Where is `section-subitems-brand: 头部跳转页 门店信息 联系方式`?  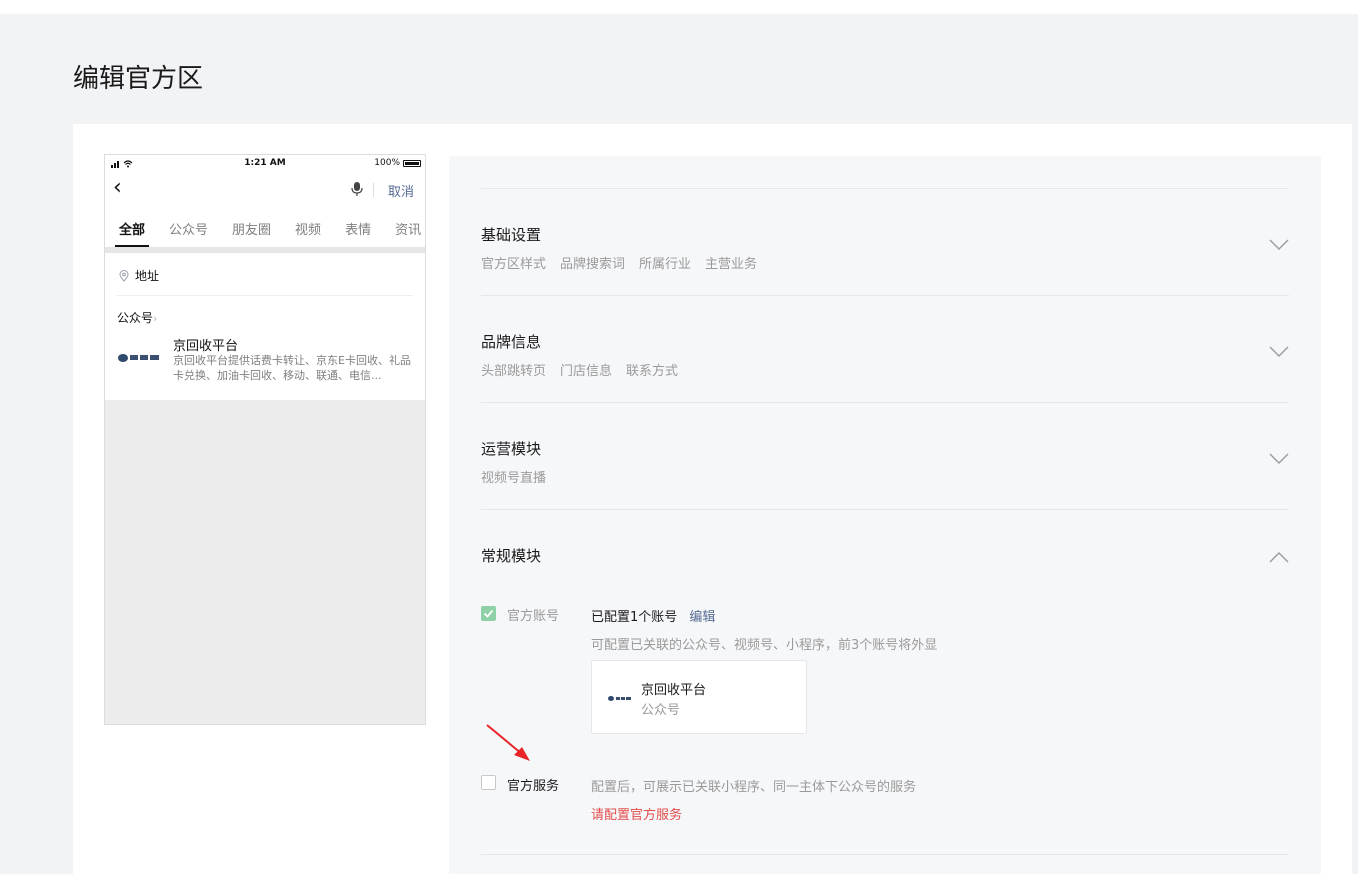 section-subitems-brand: 头部跳转页 门店信息 联系方式 is located at coordinates (579, 369).